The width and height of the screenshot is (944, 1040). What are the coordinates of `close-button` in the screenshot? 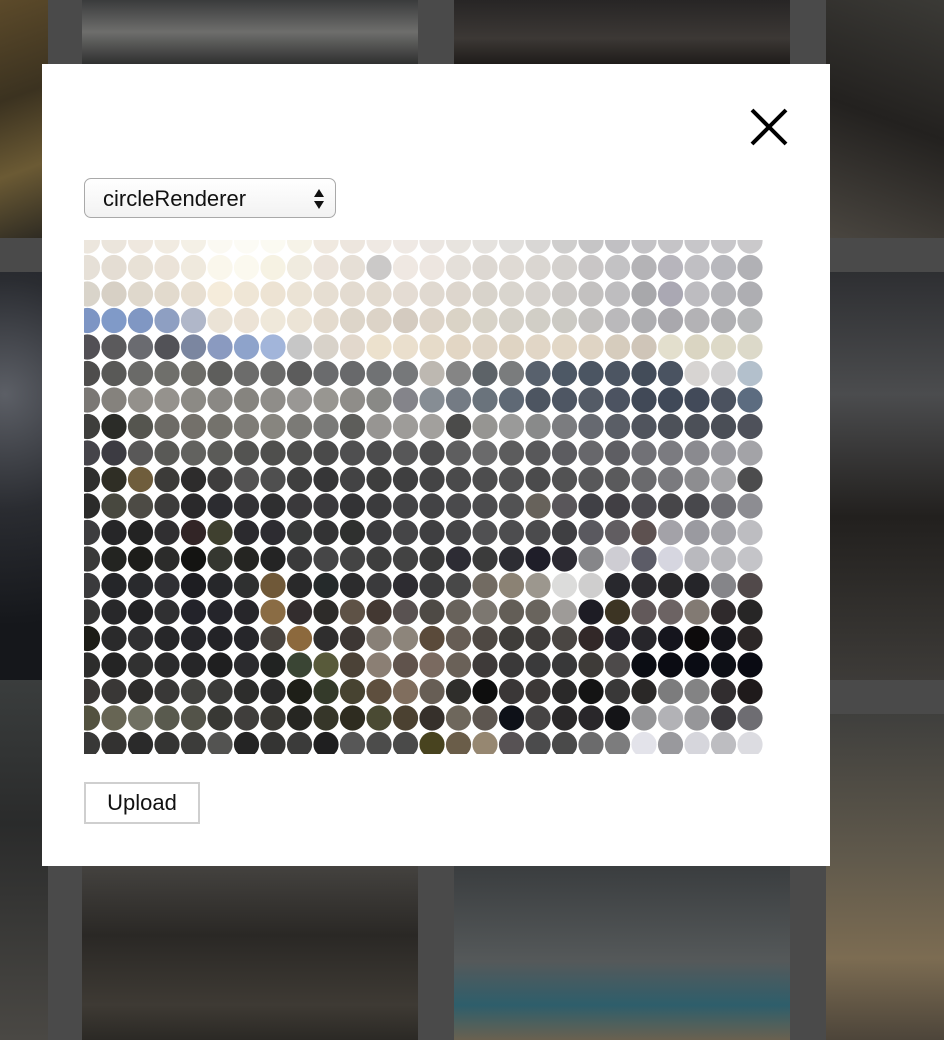 It's located at (769, 127).